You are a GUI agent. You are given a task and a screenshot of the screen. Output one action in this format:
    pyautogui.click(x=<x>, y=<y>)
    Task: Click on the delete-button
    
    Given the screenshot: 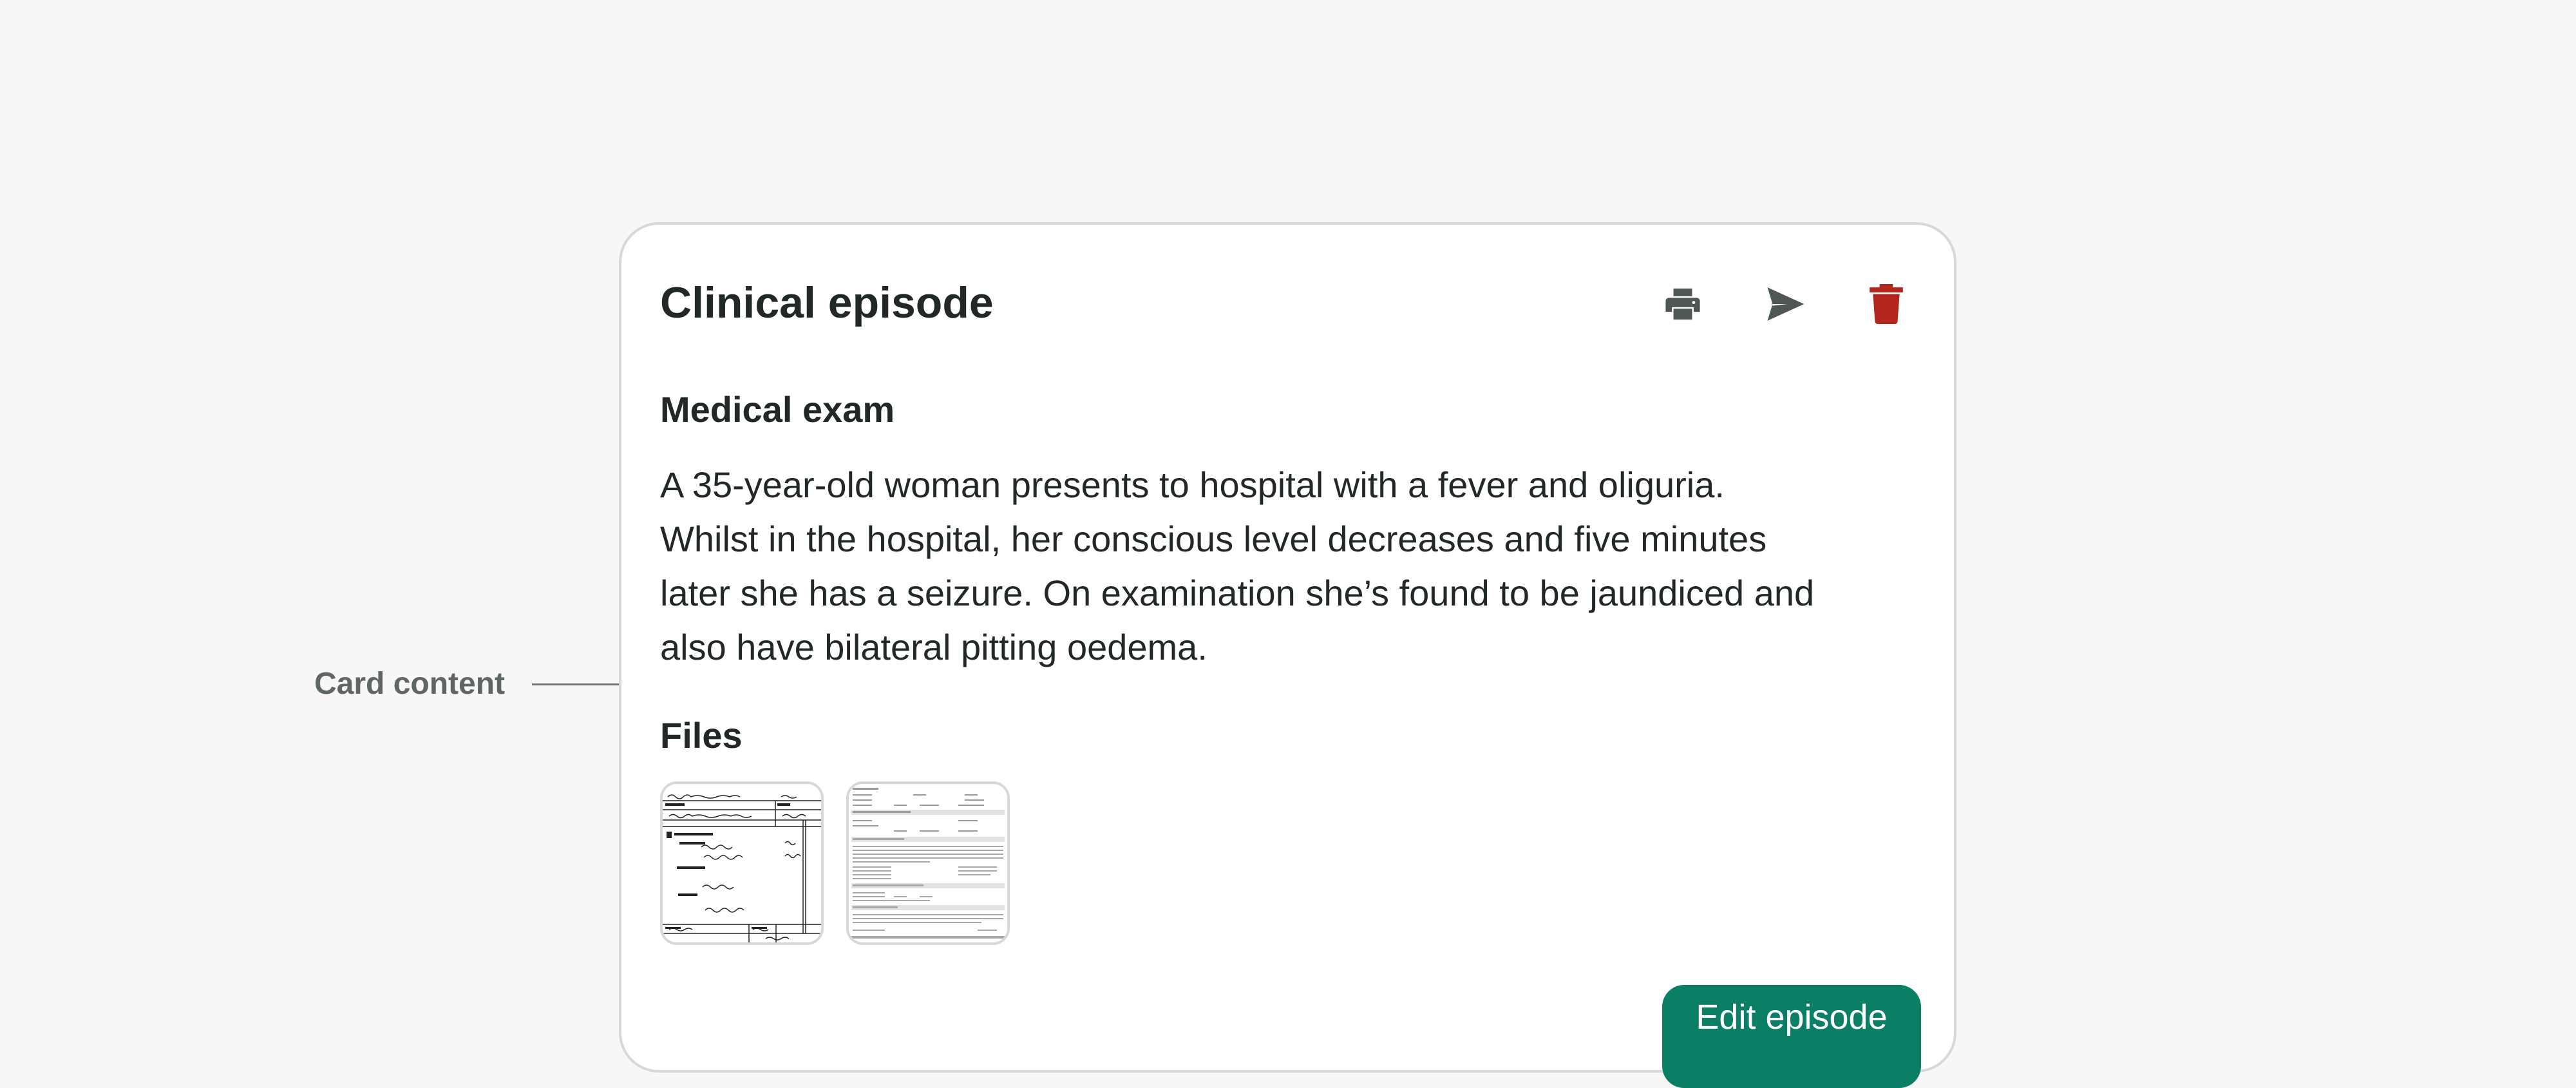 What is the action you would take?
    pyautogui.click(x=1886, y=304)
    